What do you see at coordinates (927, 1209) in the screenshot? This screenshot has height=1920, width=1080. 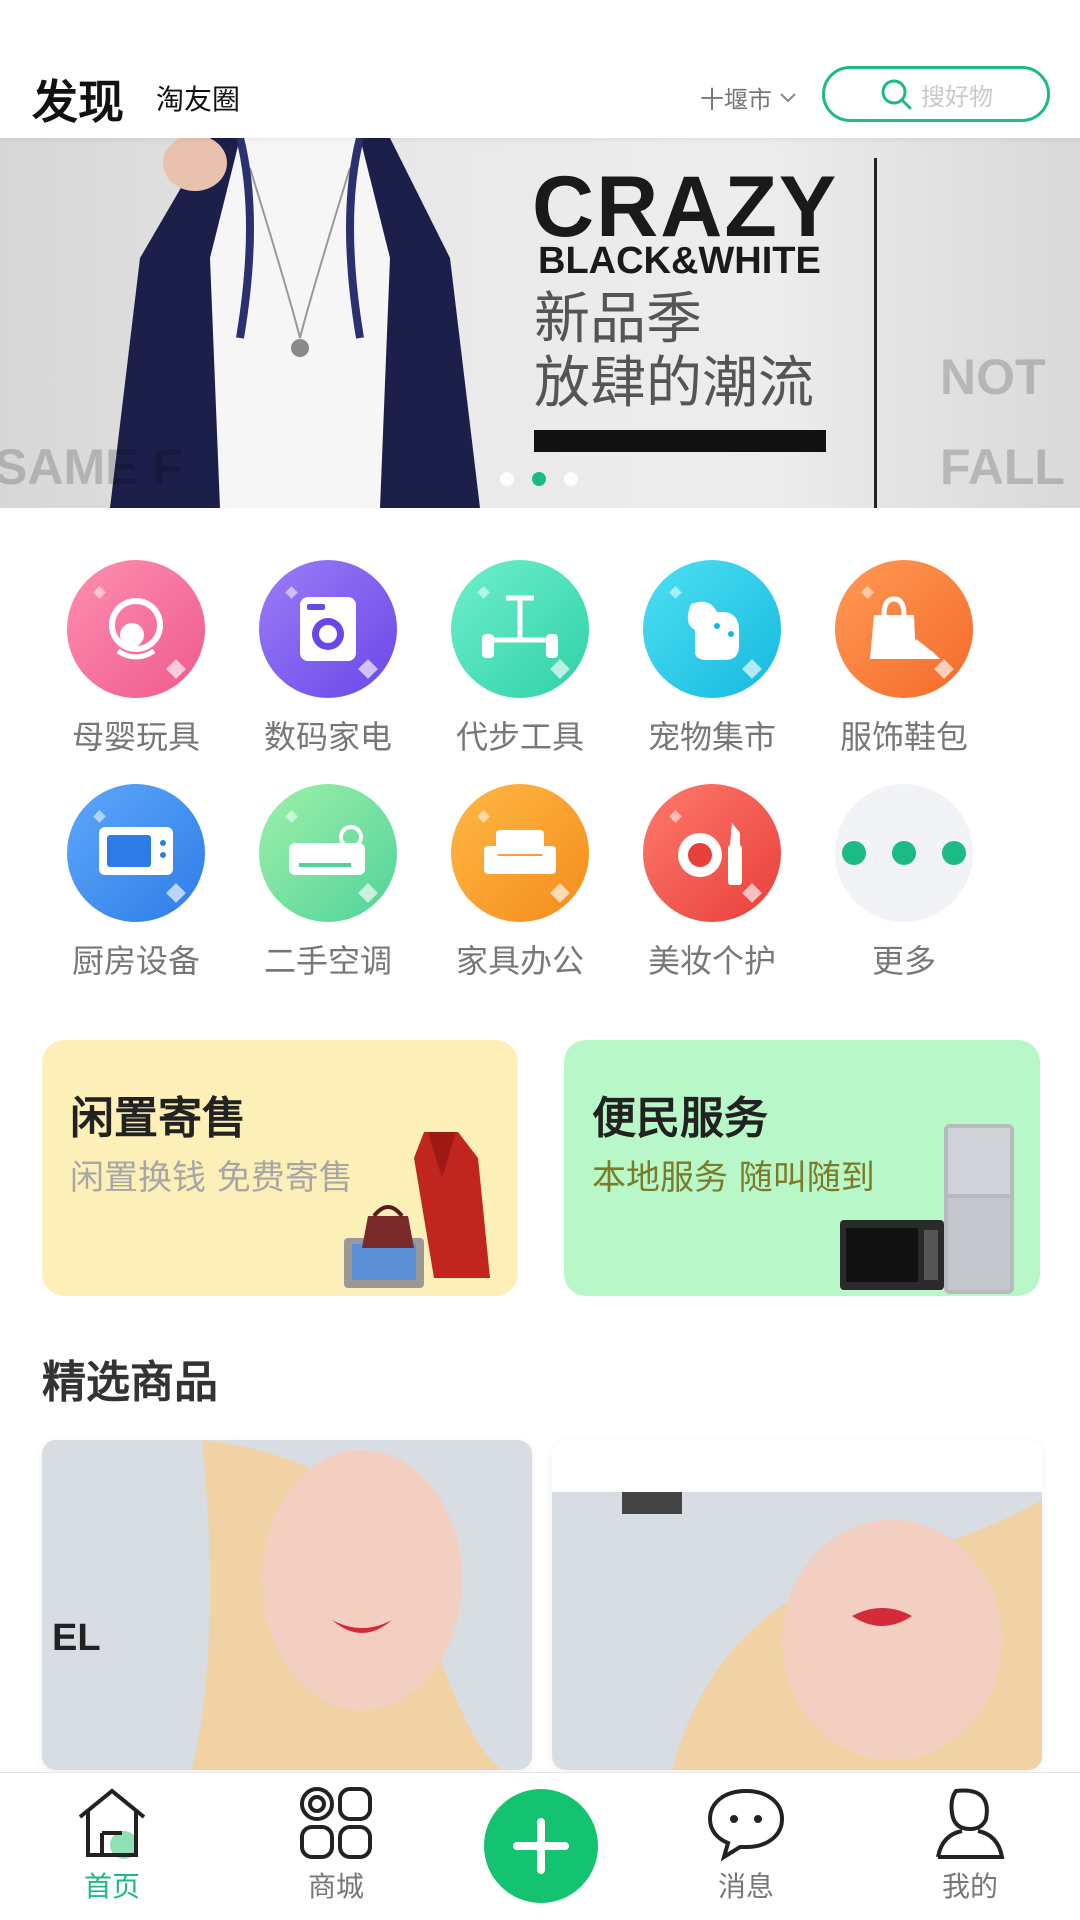 I see `fridge-microwave-image` at bounding box center [927, 1209].